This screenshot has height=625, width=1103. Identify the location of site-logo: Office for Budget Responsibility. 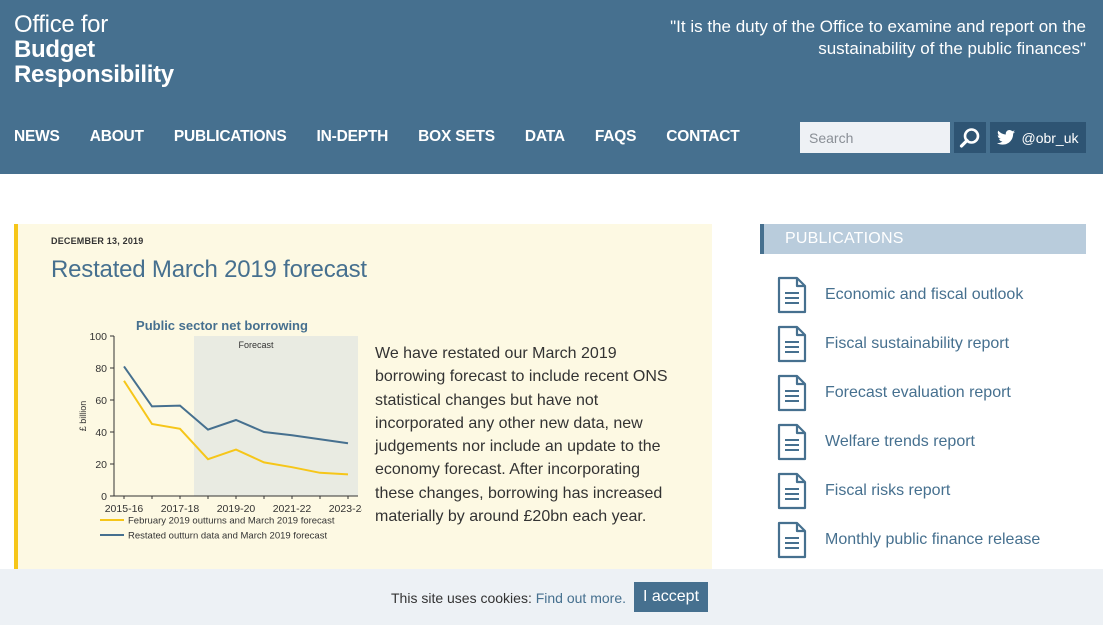
(94, 49).